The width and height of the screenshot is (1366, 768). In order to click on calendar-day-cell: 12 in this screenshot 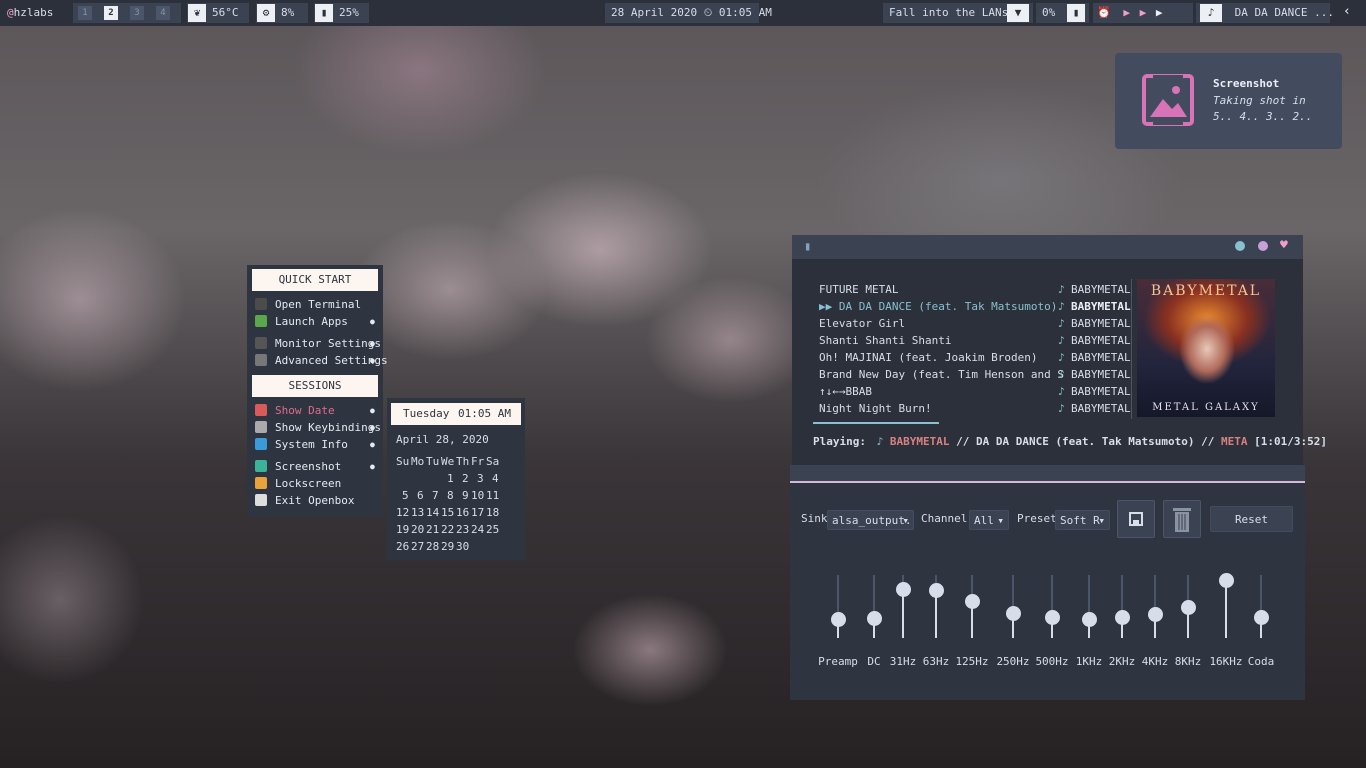, I will do `click(402, 512)`.